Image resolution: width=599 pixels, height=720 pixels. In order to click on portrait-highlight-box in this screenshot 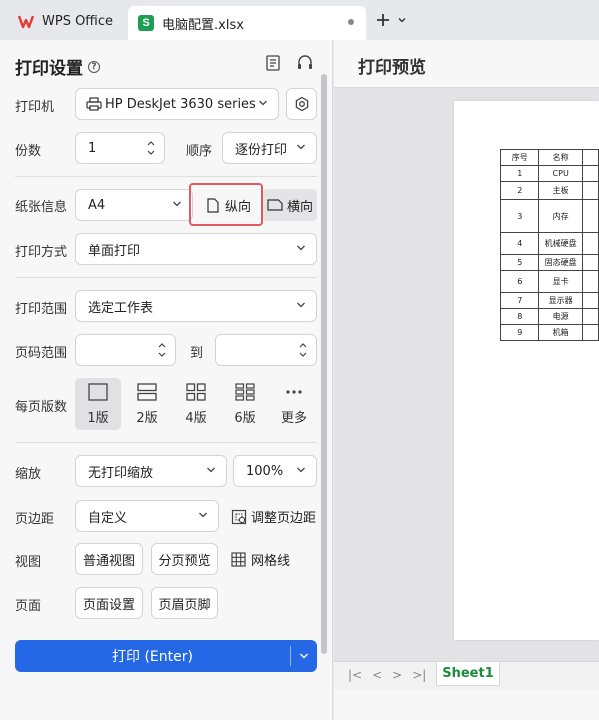, I will do `click(226, 204)`.